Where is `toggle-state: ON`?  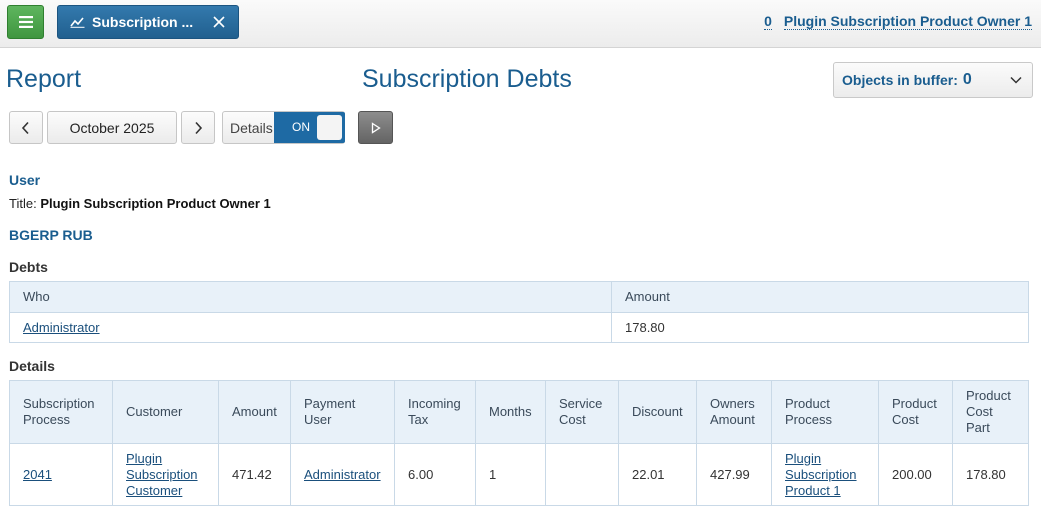 toggle-state: ON is located at coordinates (301, 127).